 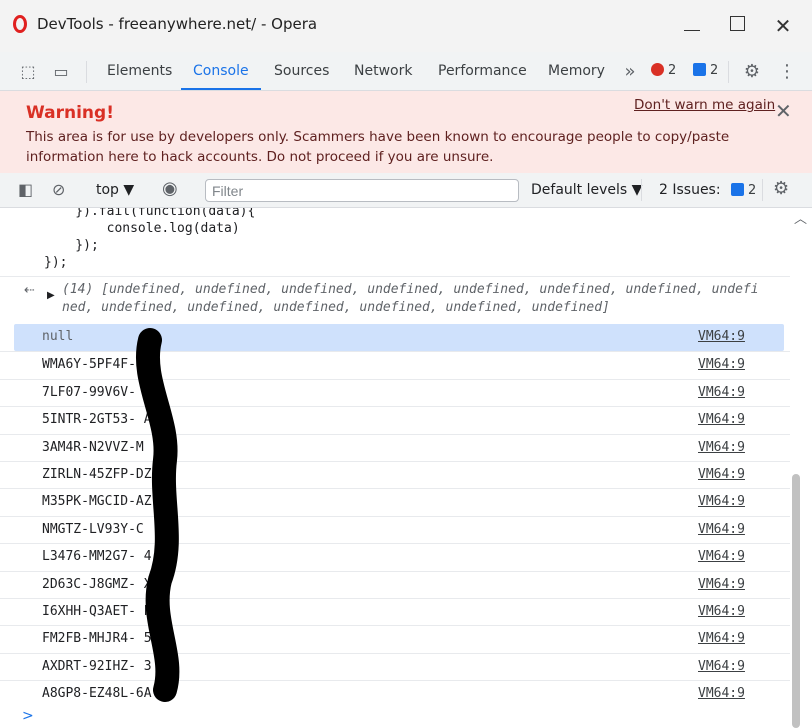 I want to click on scrollbar-thumb, so click(x=796, y=601).